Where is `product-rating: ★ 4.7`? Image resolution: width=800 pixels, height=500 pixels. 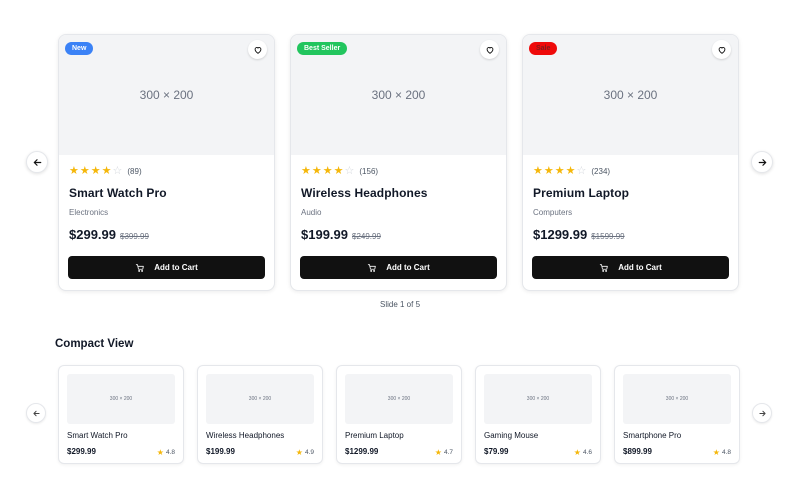
product-rating: ★ 4.7 is located at coordinates (444, 452).